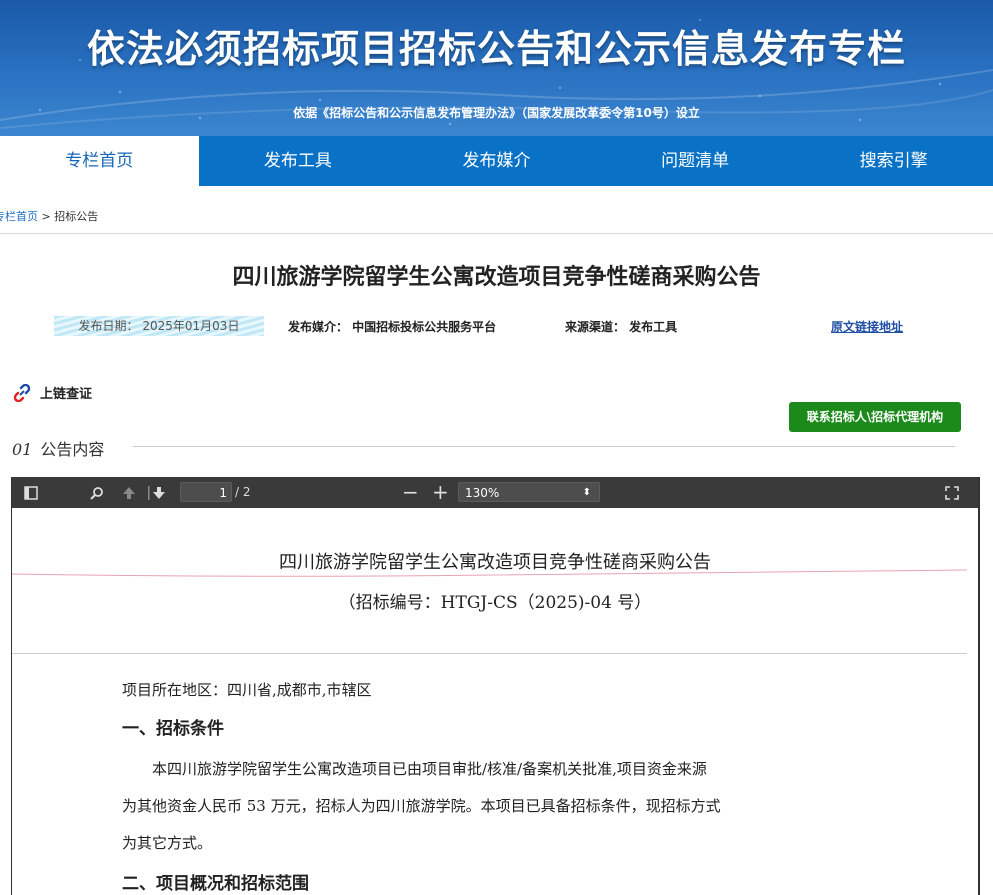 The height and width of the screenshot is (895, 993). I want to click on publish-date: 发布日期： 2025年01月03日, so click(159, 326).